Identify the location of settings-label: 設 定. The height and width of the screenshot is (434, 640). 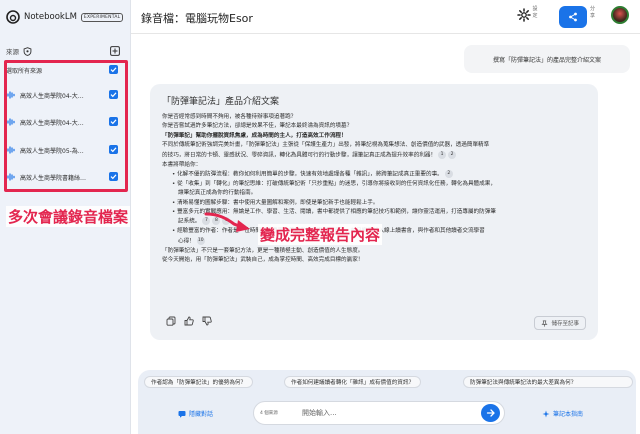
(535, 12).